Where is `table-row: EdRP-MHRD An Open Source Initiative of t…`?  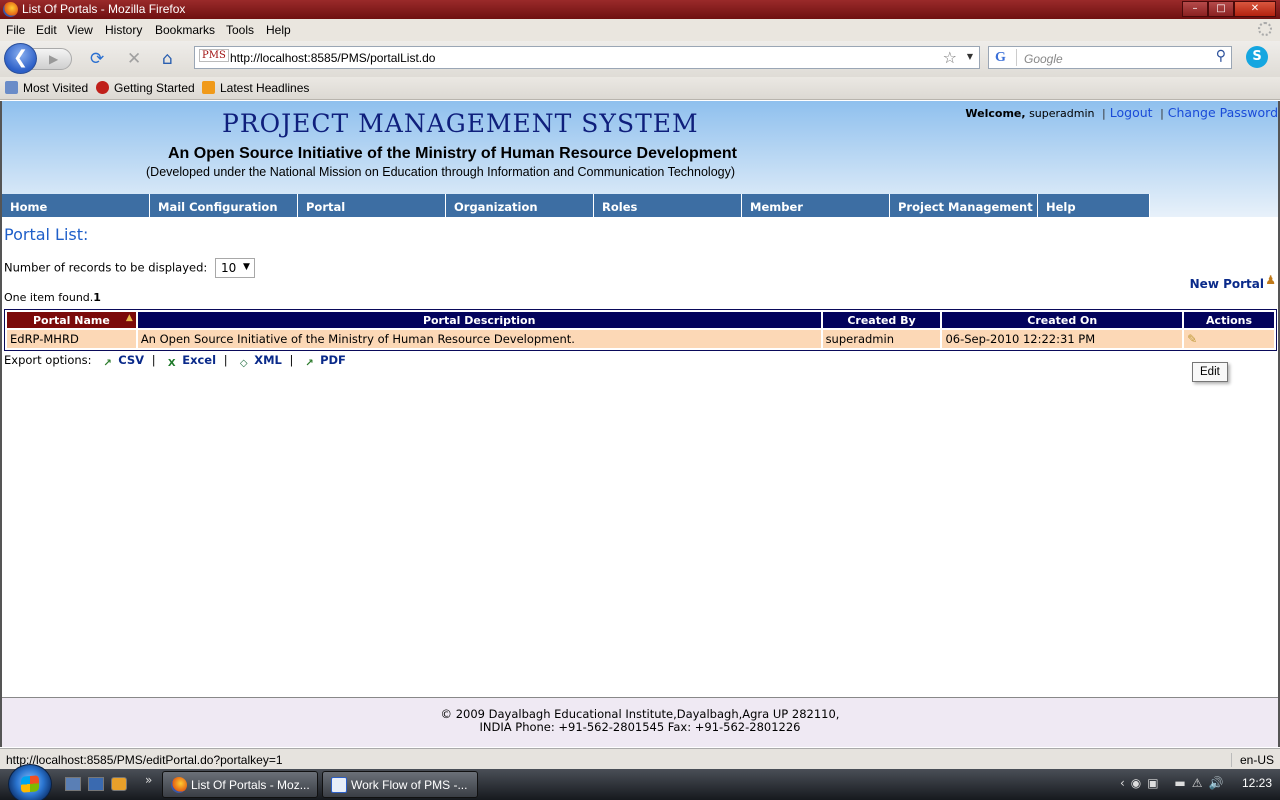
table-row: EdRP-MHRD An Open Source Initiative of t… is located at coordinates (640, 339).